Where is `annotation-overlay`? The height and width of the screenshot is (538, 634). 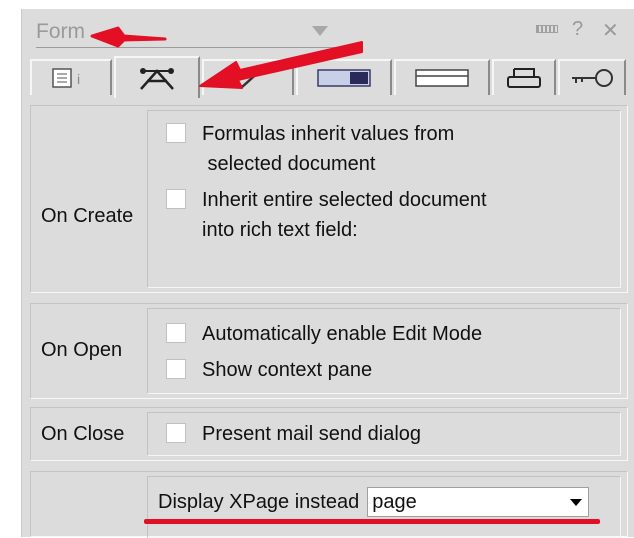
annotation-overlay is located at coordinates (226, 57).